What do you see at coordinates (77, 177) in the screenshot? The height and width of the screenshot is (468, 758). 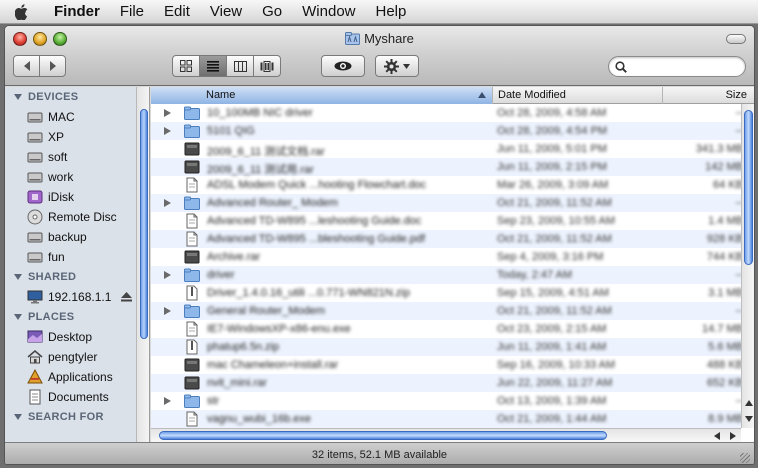 I see `sidebar-item-work: work` at bounding box center [77, 177].